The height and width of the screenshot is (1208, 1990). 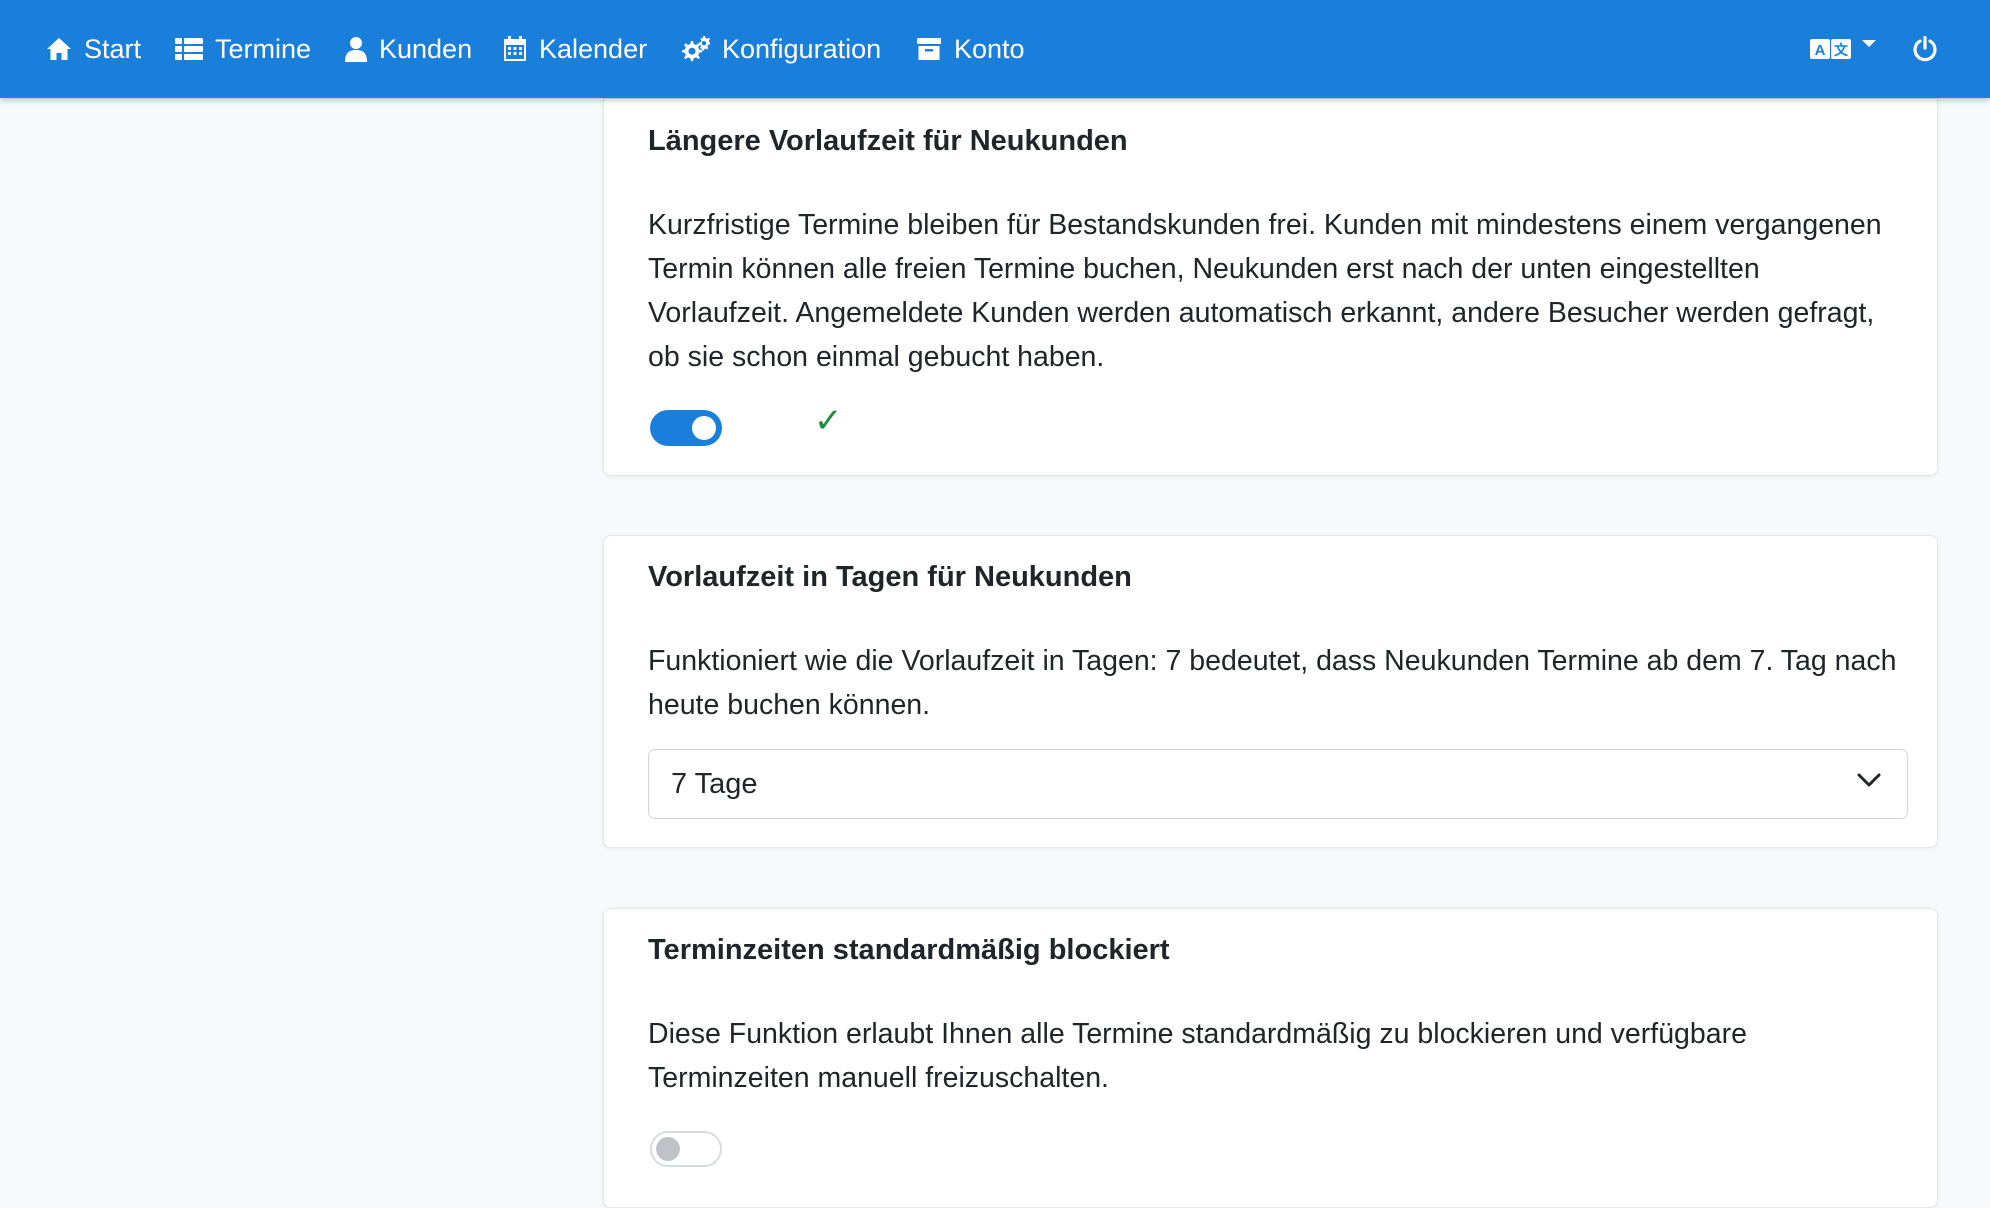 What do you see at coordinates (515, 48) in the screenshot?
I see `calendar-icon` at bounding box center [515, 48].